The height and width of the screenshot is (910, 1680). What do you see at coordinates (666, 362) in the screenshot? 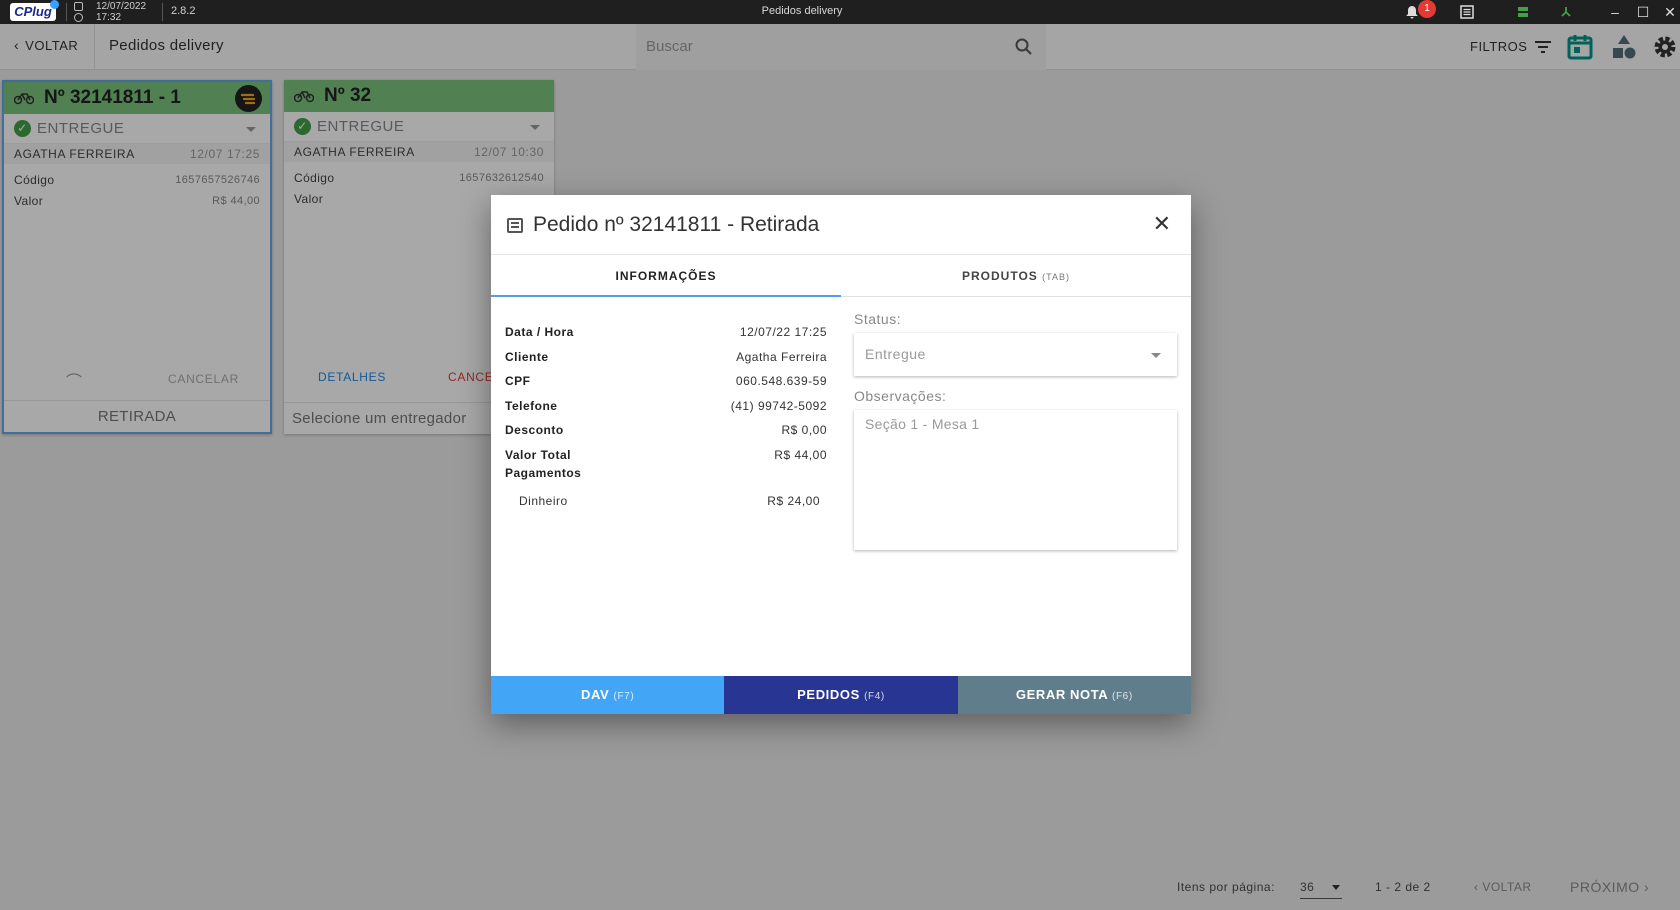
I see `info-row: Cliente Agatha Ferreira` at bounding box center [666, 362].